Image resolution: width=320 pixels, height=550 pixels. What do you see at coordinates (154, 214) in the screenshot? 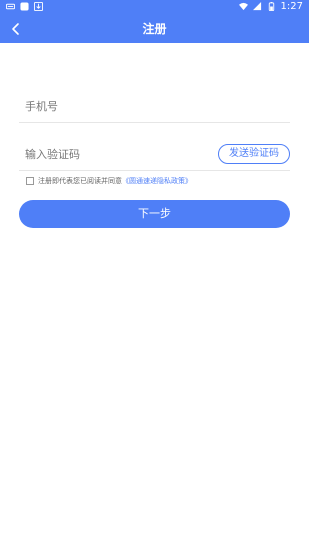
I see `next-step-button: 下一步` at bounding box center [154, 214].